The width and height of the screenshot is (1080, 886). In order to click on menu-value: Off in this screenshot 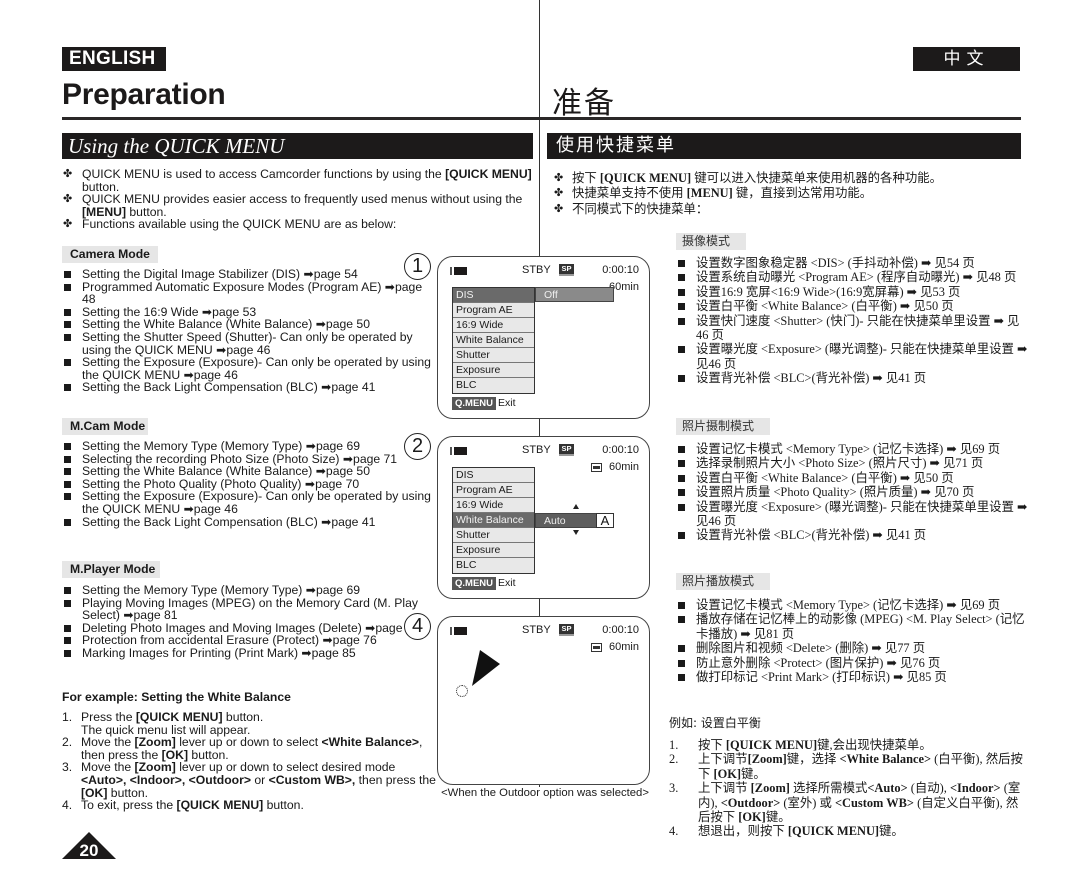, I will do `click(574, 294)`.